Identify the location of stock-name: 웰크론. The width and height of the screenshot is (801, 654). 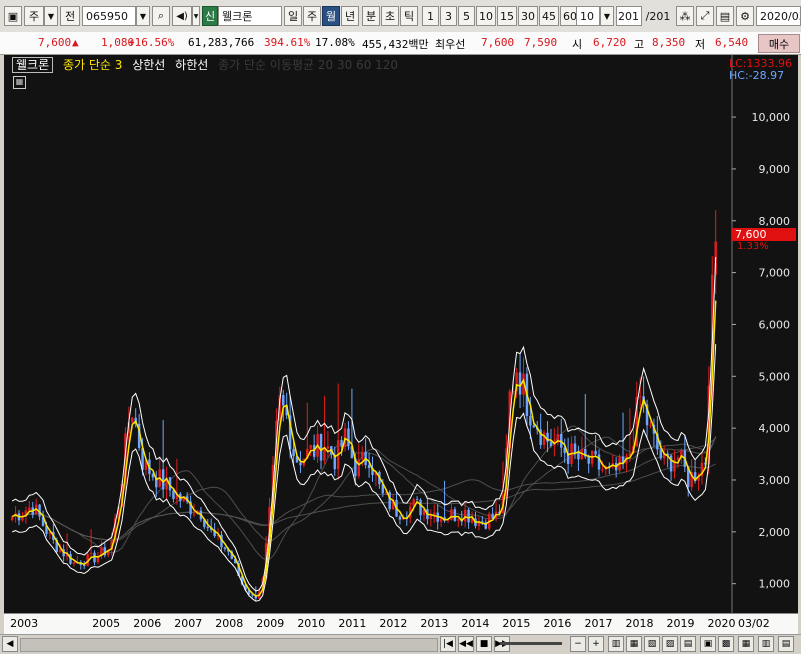
(237, 16).